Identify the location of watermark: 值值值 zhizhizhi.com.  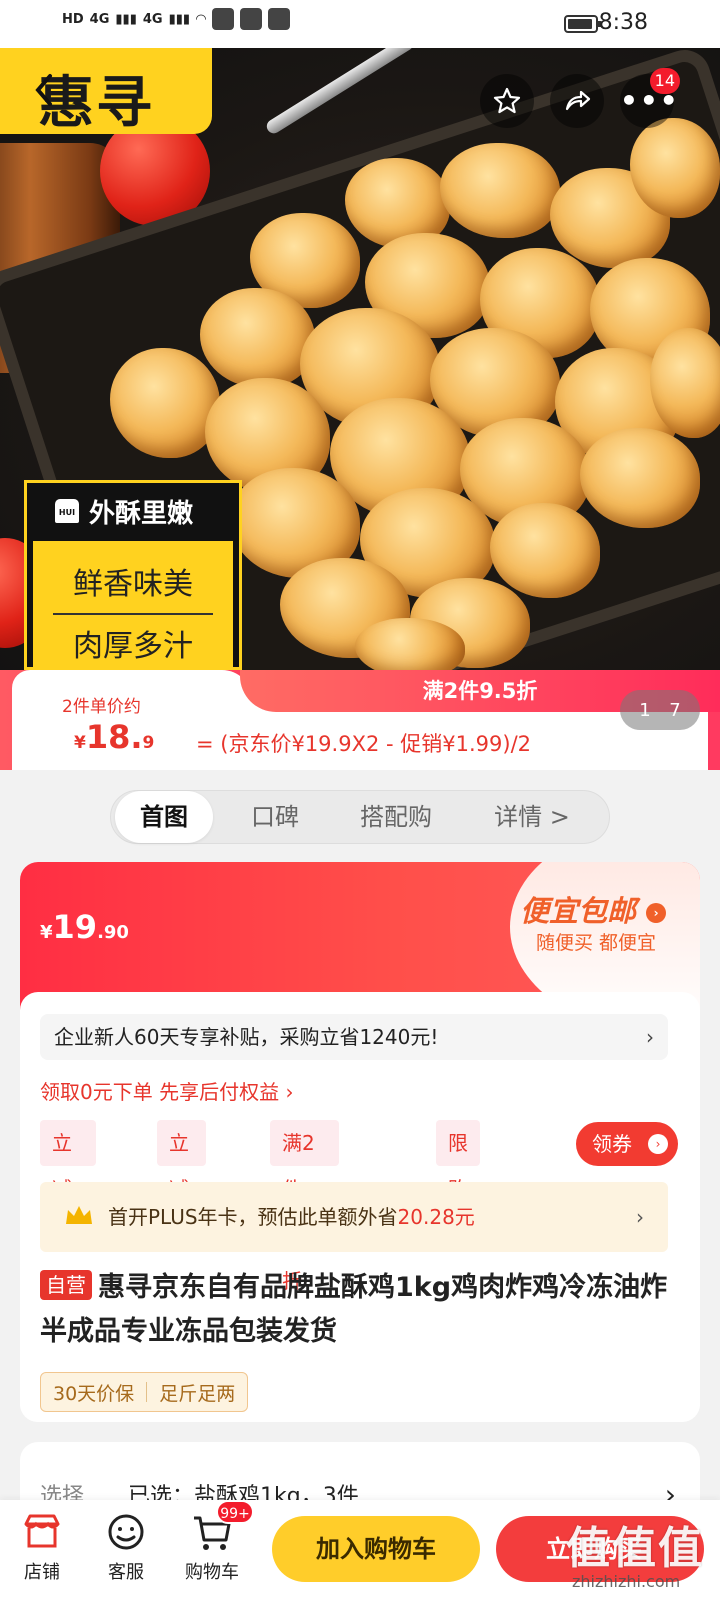
(640, 1556).